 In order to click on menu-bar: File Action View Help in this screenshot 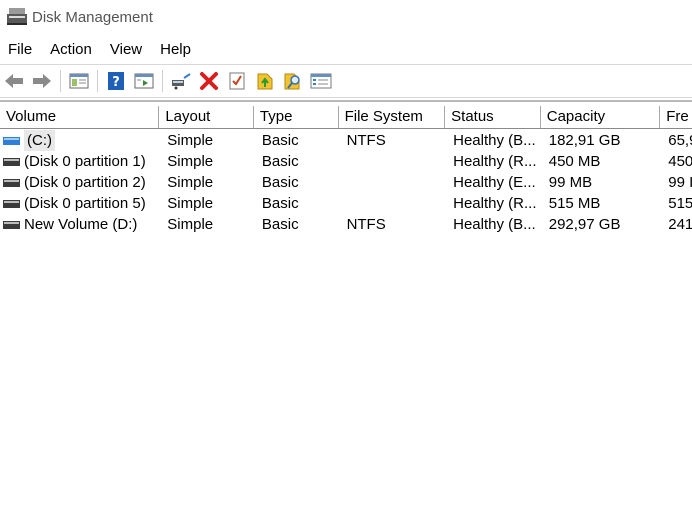, I will do `click(346, 50)`.